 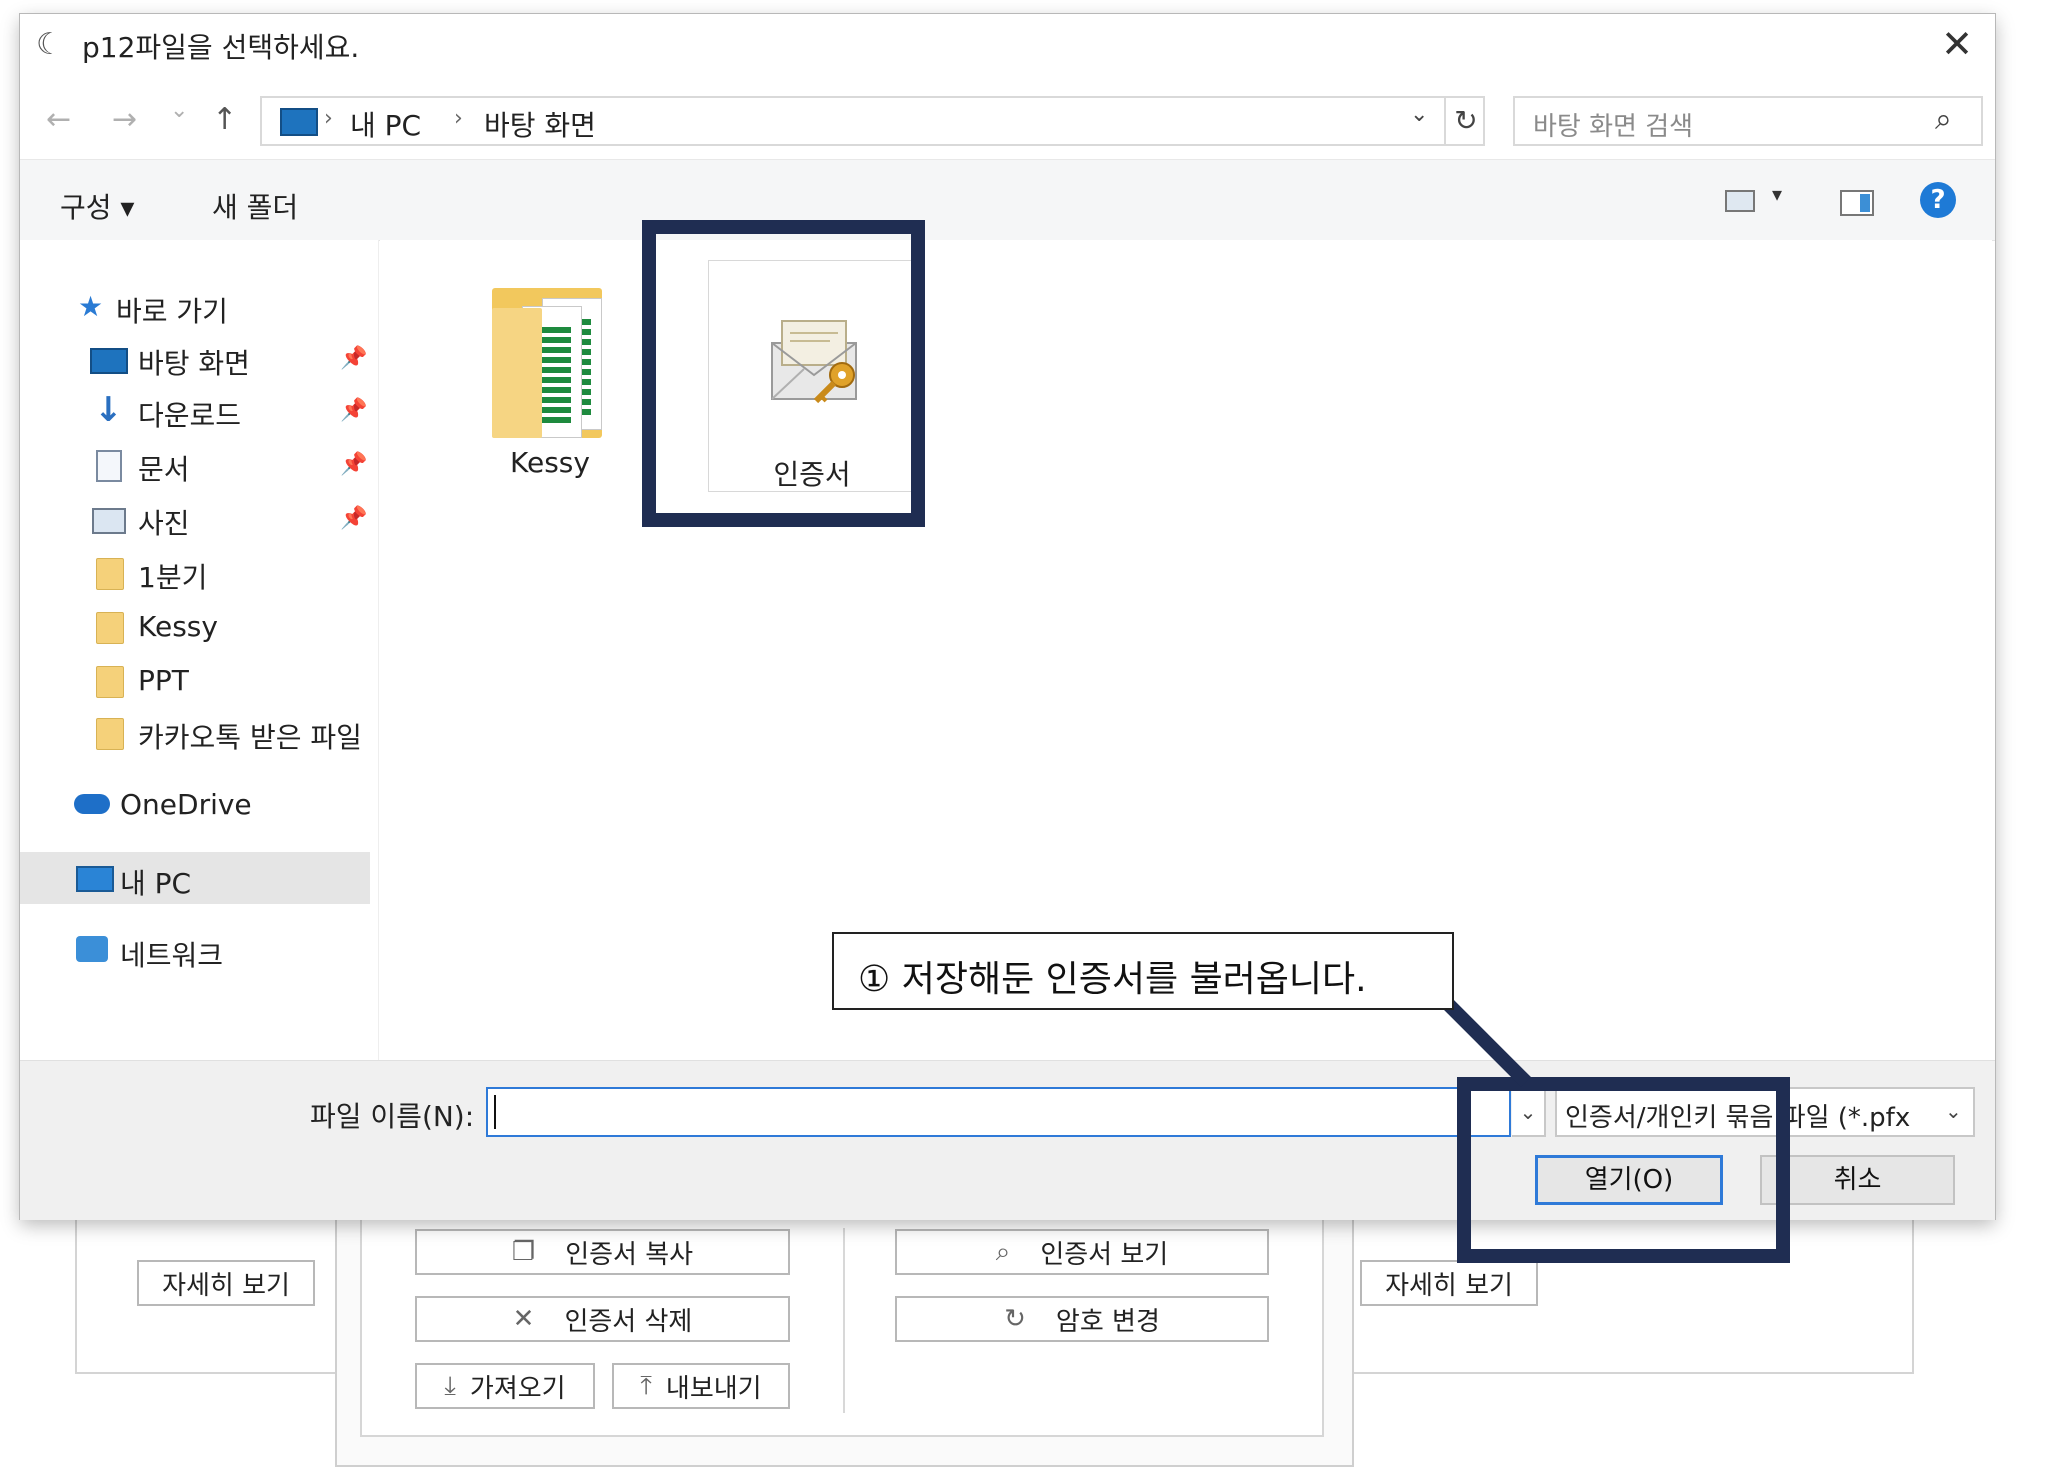 I want to click on filename-input, so click(x=998, y=1112).